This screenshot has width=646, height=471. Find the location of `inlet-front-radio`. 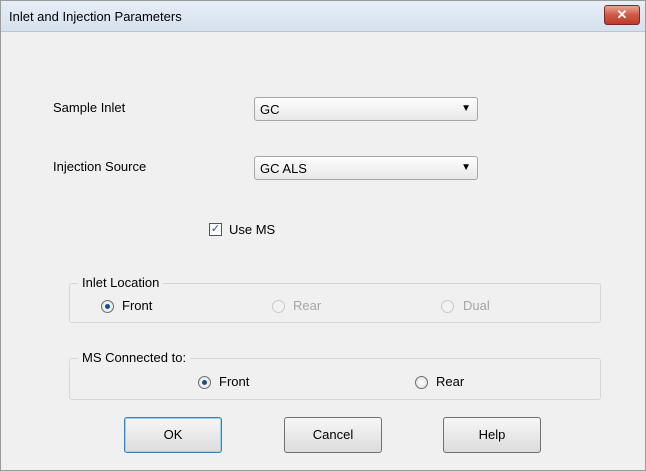

inlet-front-radio is located at coordinates (107, 306).